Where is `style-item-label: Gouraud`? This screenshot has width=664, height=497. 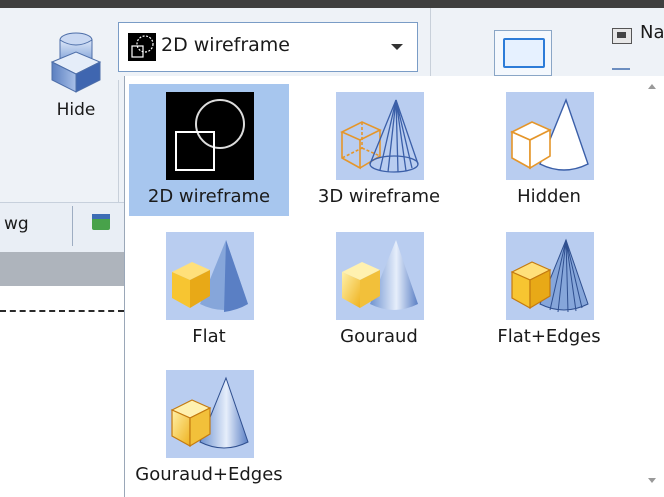 style-item-label: Gouraud is located at coordinates (379, 336).